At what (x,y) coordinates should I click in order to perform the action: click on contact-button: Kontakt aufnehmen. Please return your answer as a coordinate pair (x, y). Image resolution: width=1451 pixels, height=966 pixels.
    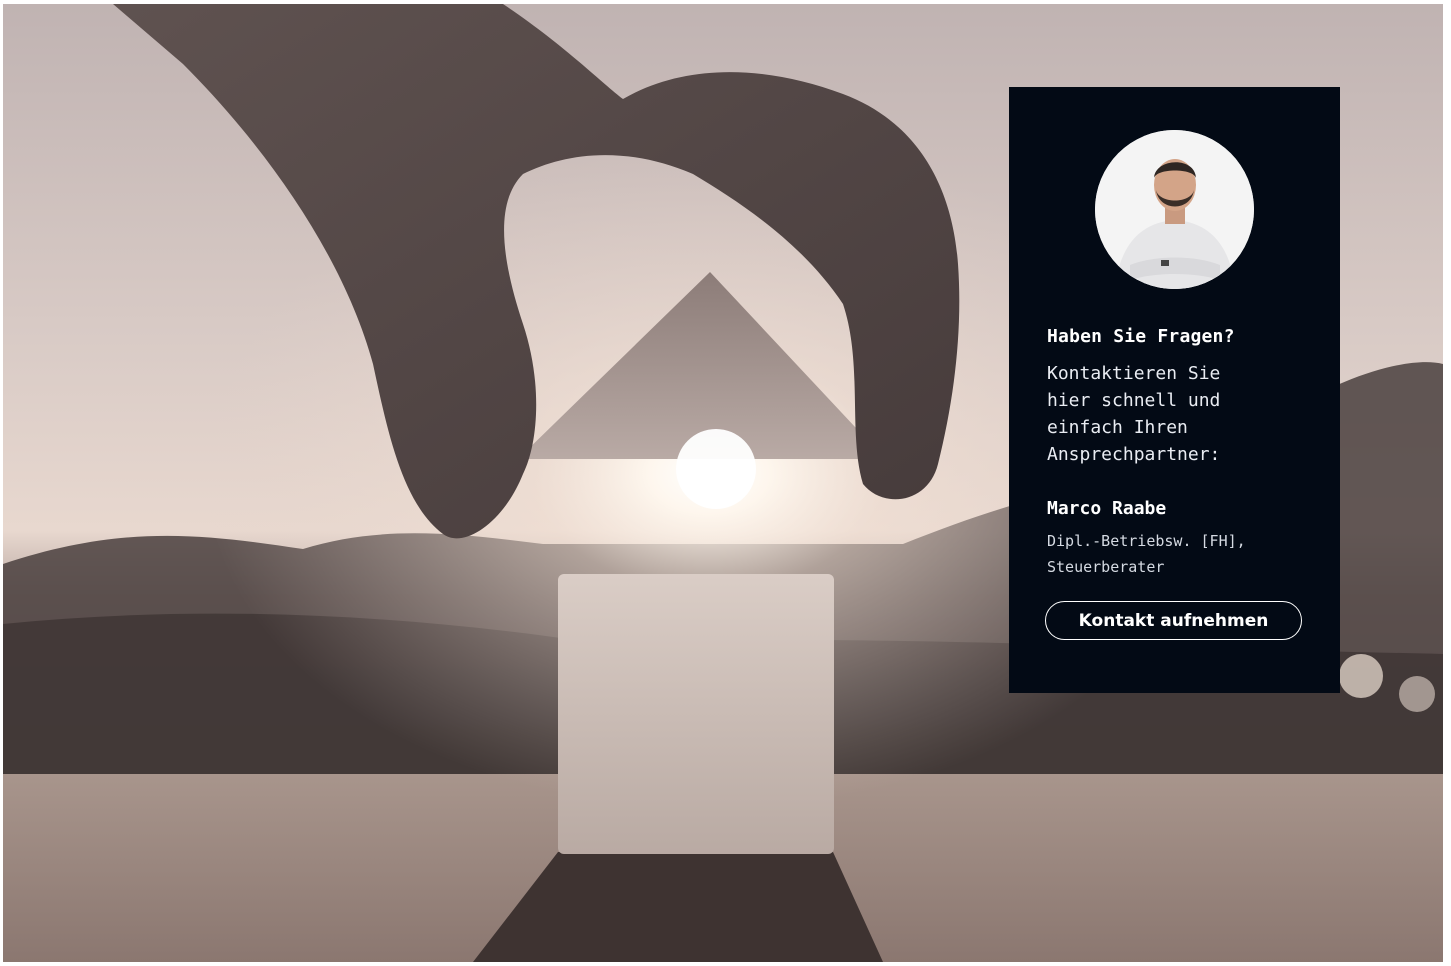
    Looking at the image, I should click on (1173, 620).